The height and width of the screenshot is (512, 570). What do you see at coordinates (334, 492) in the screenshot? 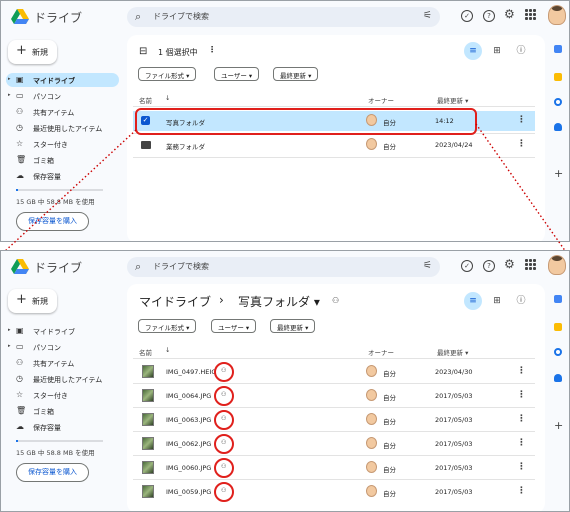
I see `table-row: IMG_0059.JPG ⚇ 自分 2017/05/03 ⋮` at bounding box center [334, 492].